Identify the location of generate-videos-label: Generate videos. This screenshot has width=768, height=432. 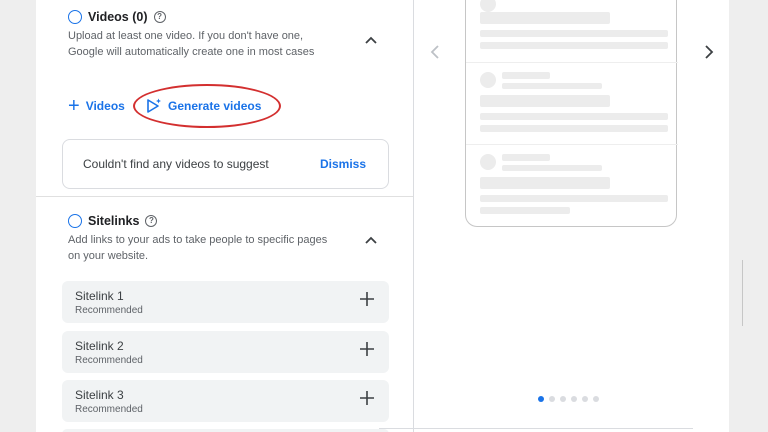
(215, 106).